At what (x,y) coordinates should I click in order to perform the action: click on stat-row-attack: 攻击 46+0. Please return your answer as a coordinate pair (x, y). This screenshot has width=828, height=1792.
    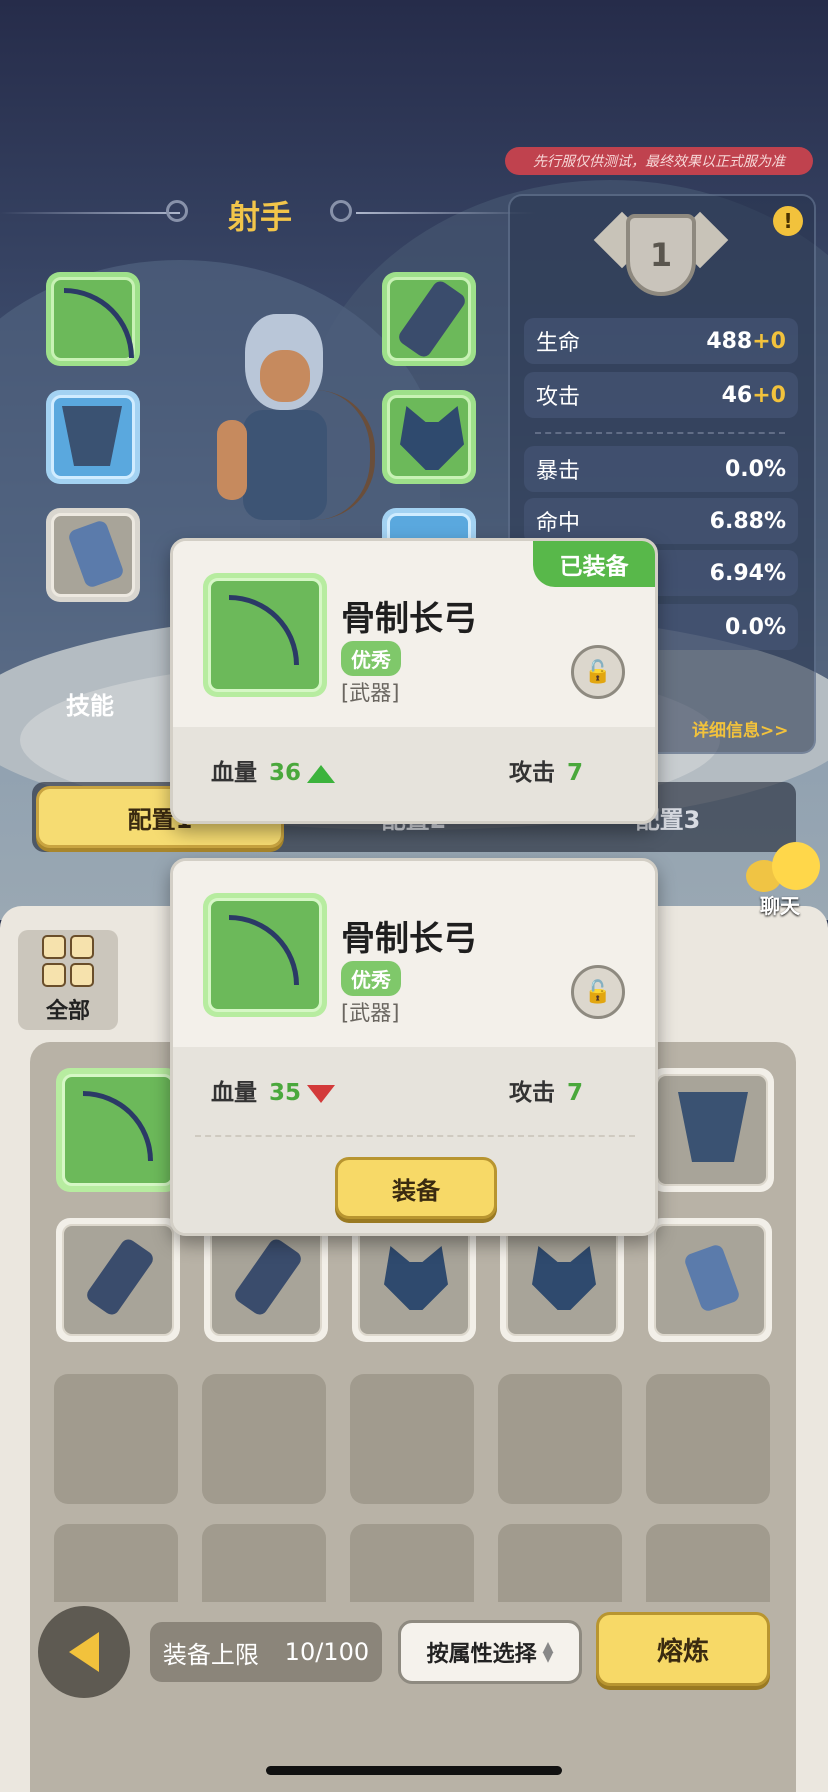
    Looking at the image, I should click on (661, 395).